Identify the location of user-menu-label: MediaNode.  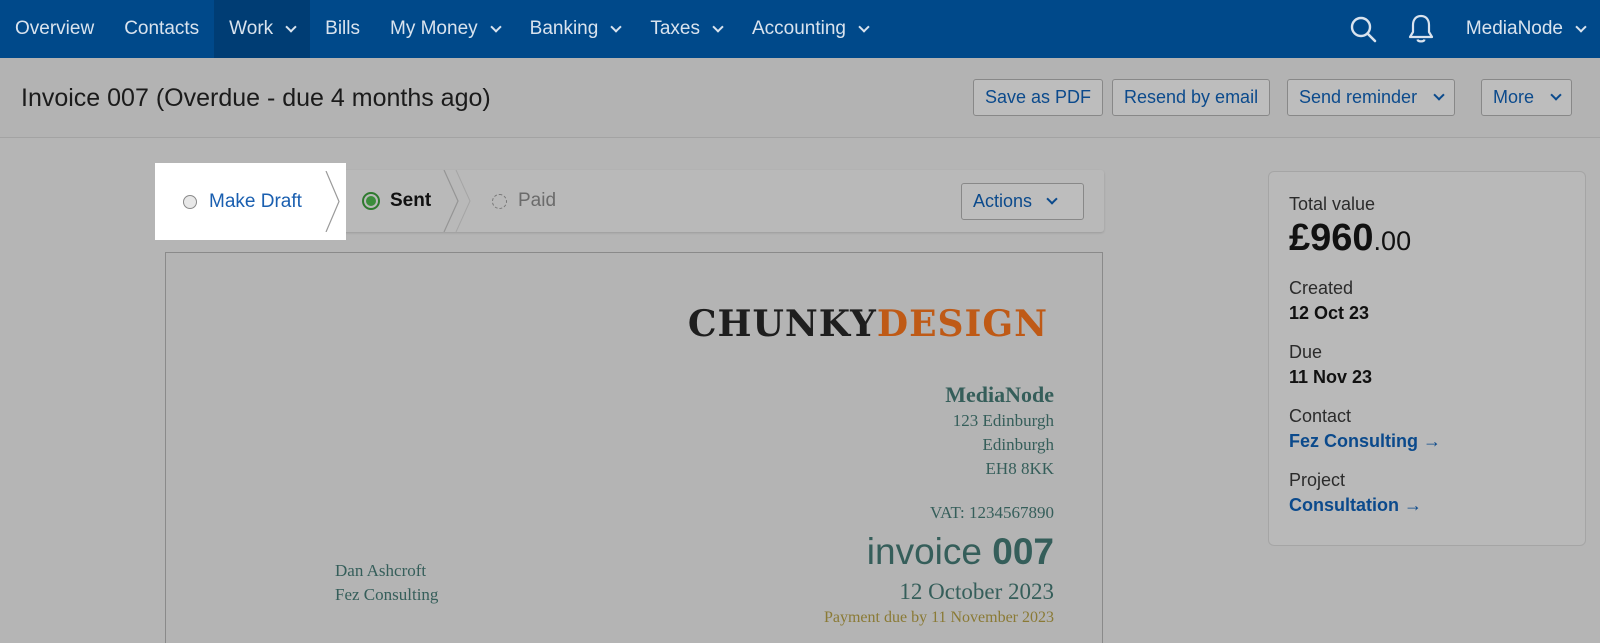
(1514, 28).